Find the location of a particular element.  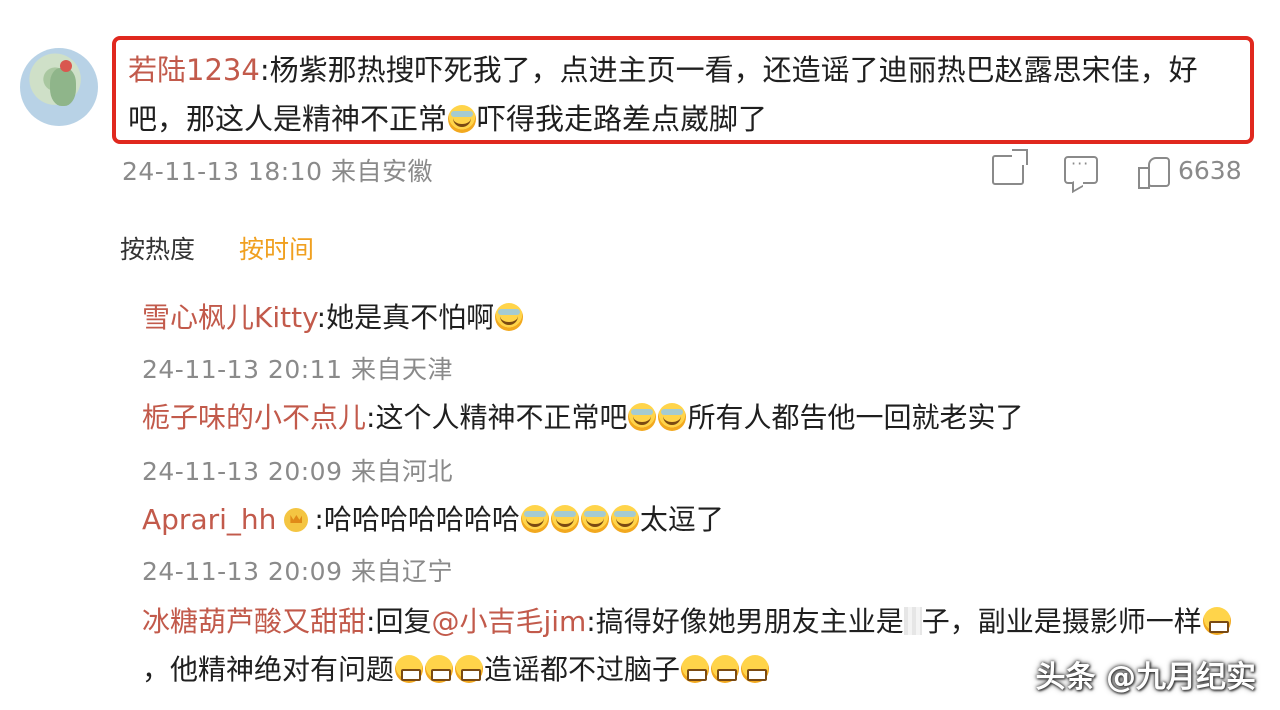

reply-item: 栀子味的小不点儿:这个人精神不正常吧 所有人都告他一回就老实了 is located at coordinates (582, 418).